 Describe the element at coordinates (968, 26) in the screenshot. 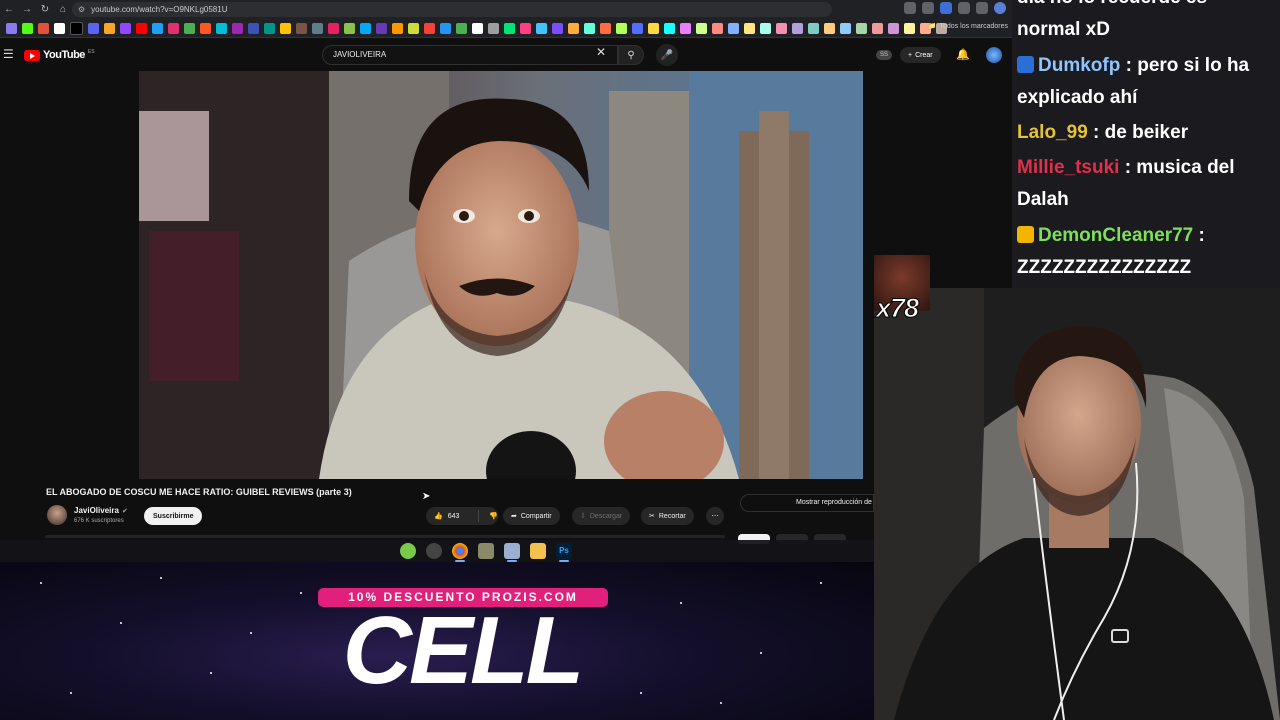

I see `all-bookmarks-folder: 📁 Todos los marcadores` at that location.